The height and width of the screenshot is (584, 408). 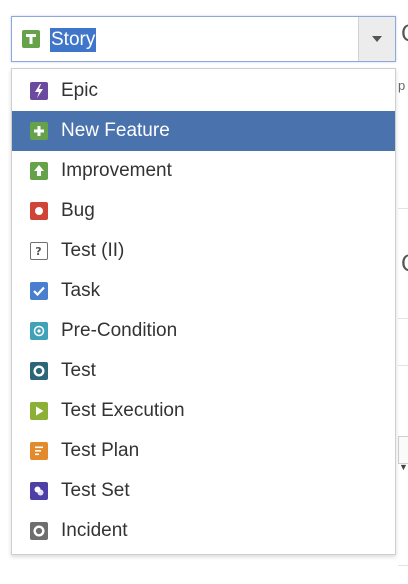 What do you see at coordinates (203, 451) in the screenshot?
I see `menu-item-test-plan: Test Plan` at bounding box center [203, 451].